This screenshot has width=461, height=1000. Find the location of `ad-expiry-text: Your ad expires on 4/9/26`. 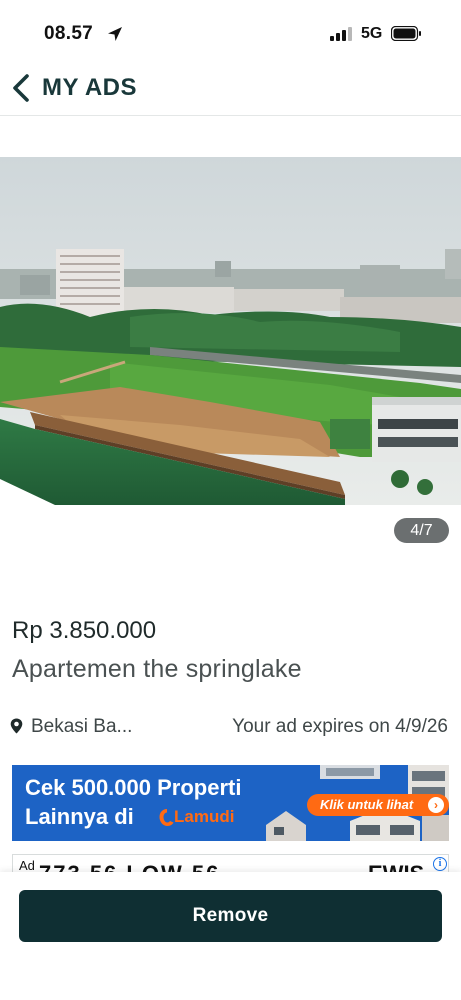

ad-expiry-text: Your ad expires on 4/9/26 is located at coordinates (340, 726).